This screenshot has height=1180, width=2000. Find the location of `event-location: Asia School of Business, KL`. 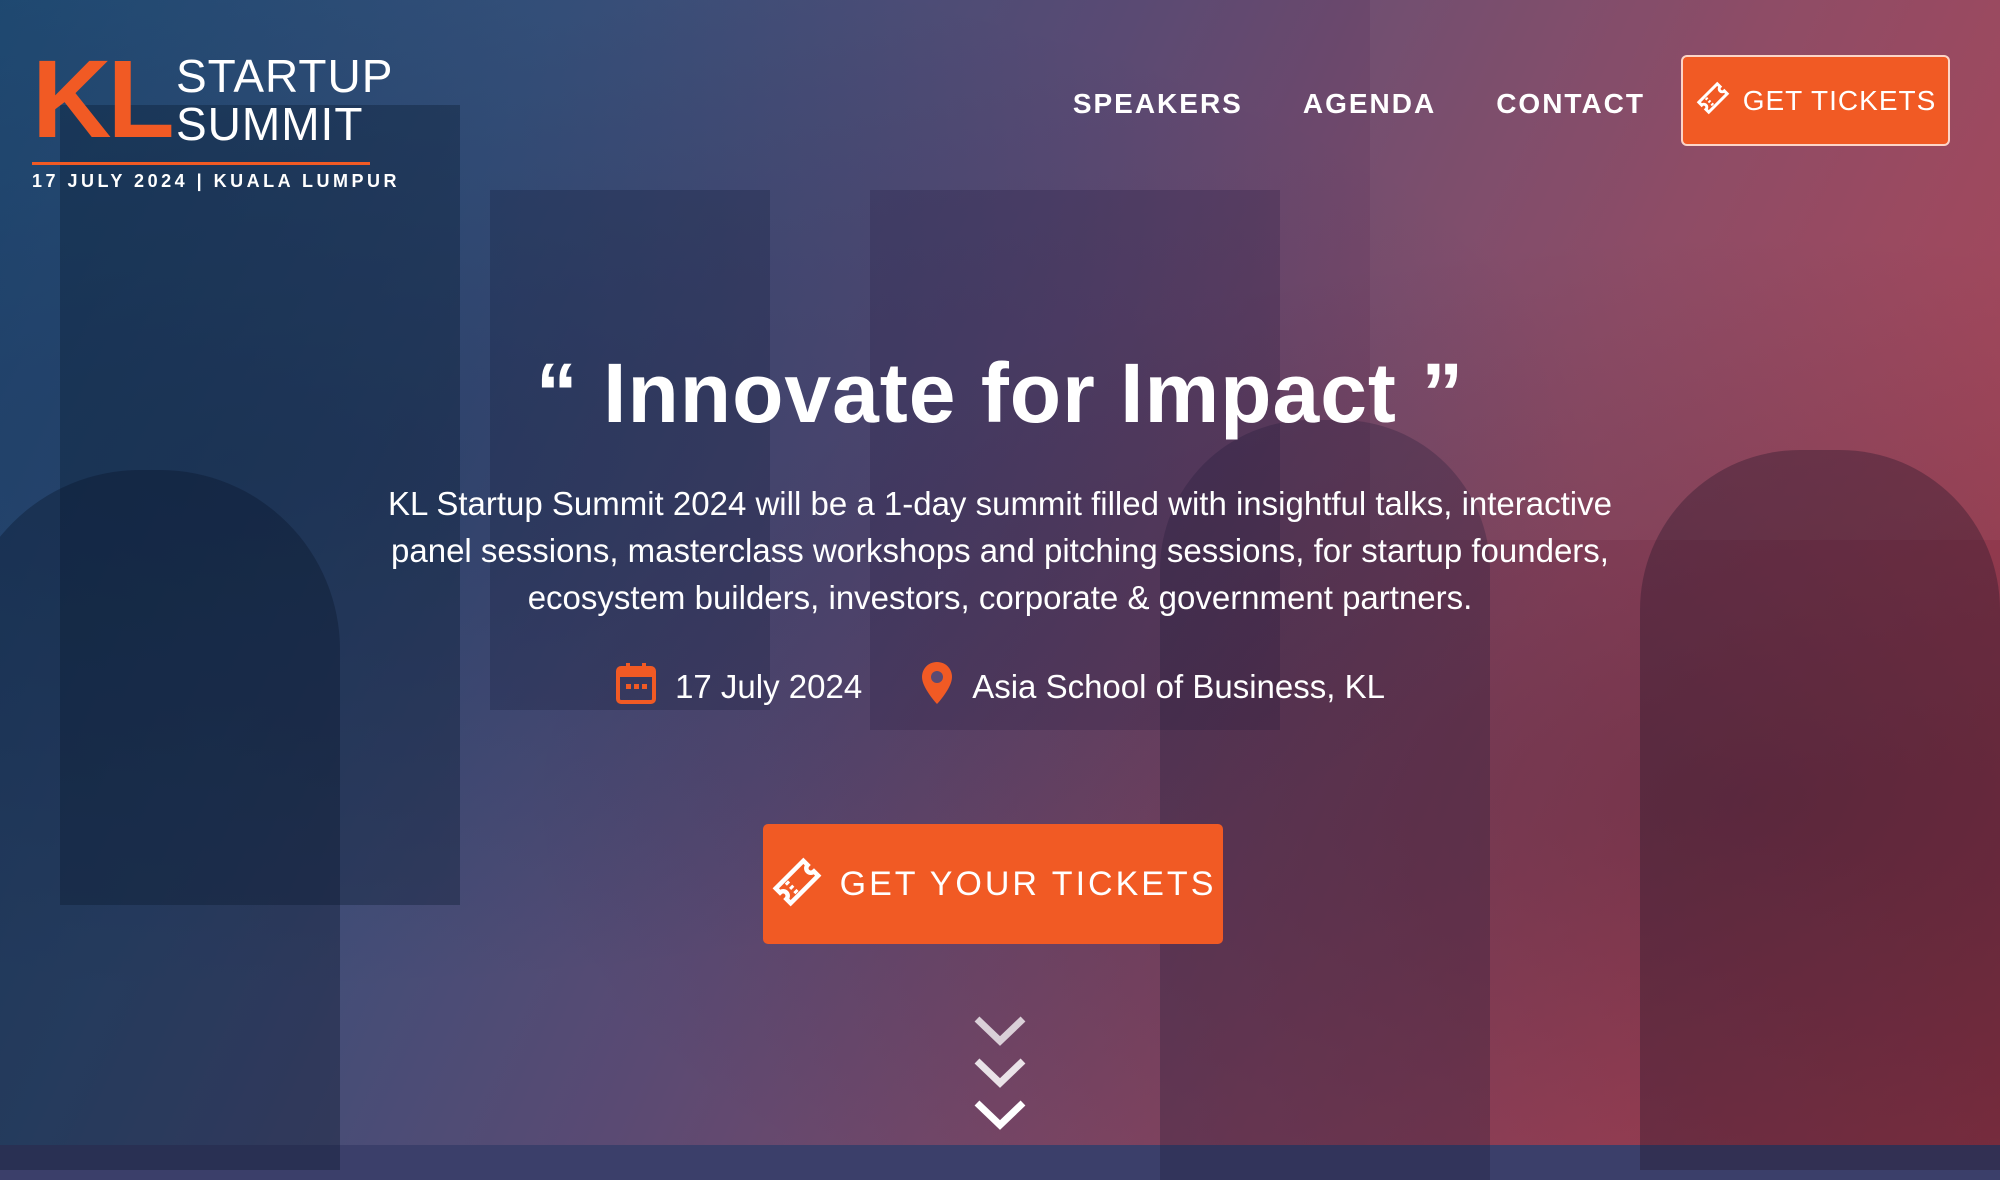

event-location: Asia School of Business, KL is located at coordinates (1152, 687).